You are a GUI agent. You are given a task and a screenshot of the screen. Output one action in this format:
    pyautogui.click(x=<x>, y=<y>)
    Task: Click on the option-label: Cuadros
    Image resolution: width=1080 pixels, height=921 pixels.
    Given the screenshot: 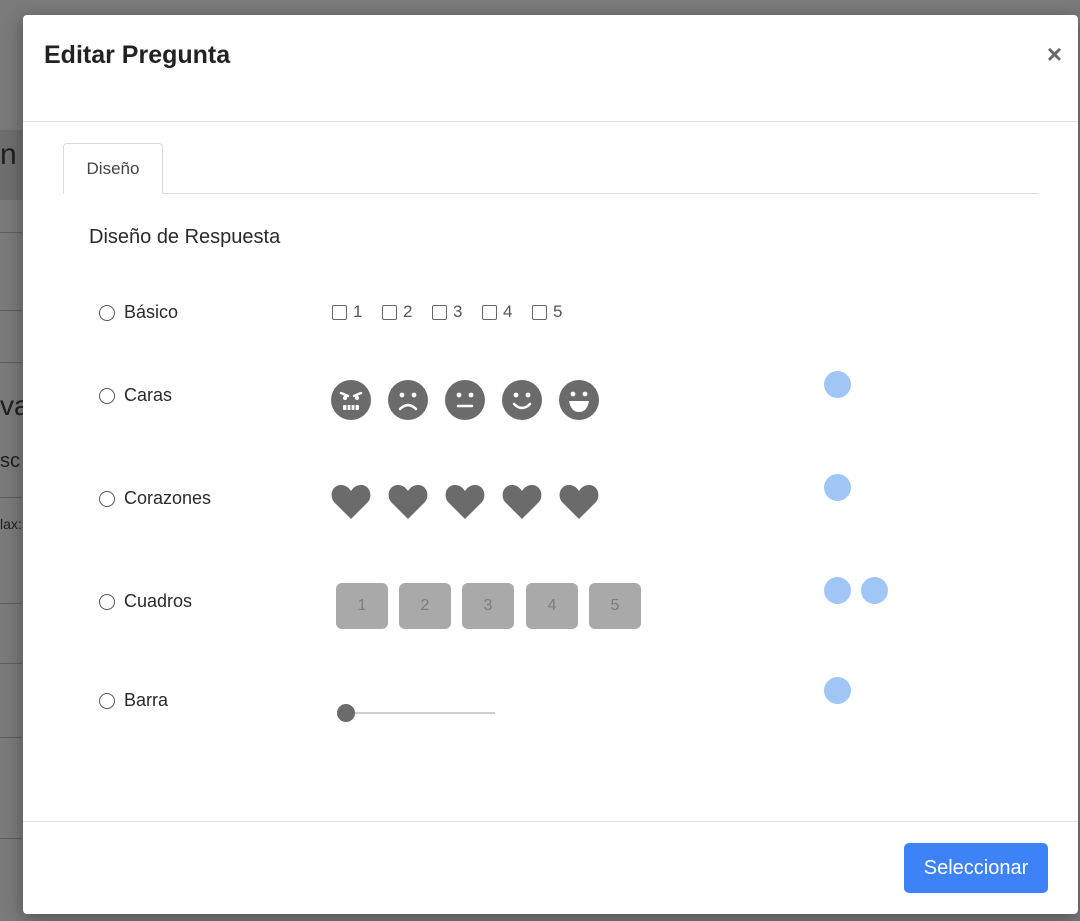 What is the action you would take?
    pyautogui.click(x=158, y=601)
    